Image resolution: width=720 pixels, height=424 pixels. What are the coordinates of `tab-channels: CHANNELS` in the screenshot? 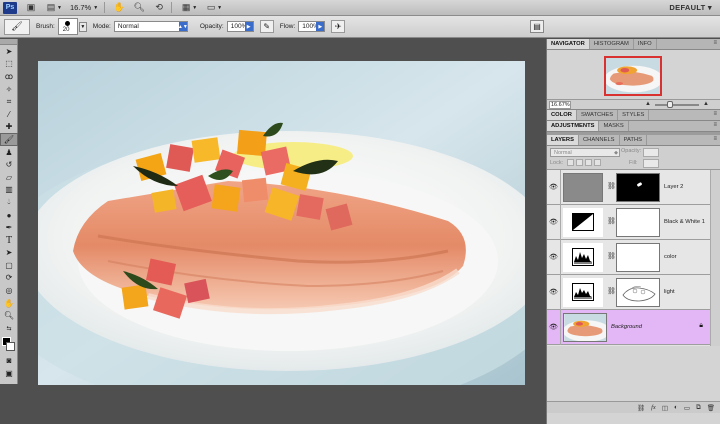 It's located at (599, 140).